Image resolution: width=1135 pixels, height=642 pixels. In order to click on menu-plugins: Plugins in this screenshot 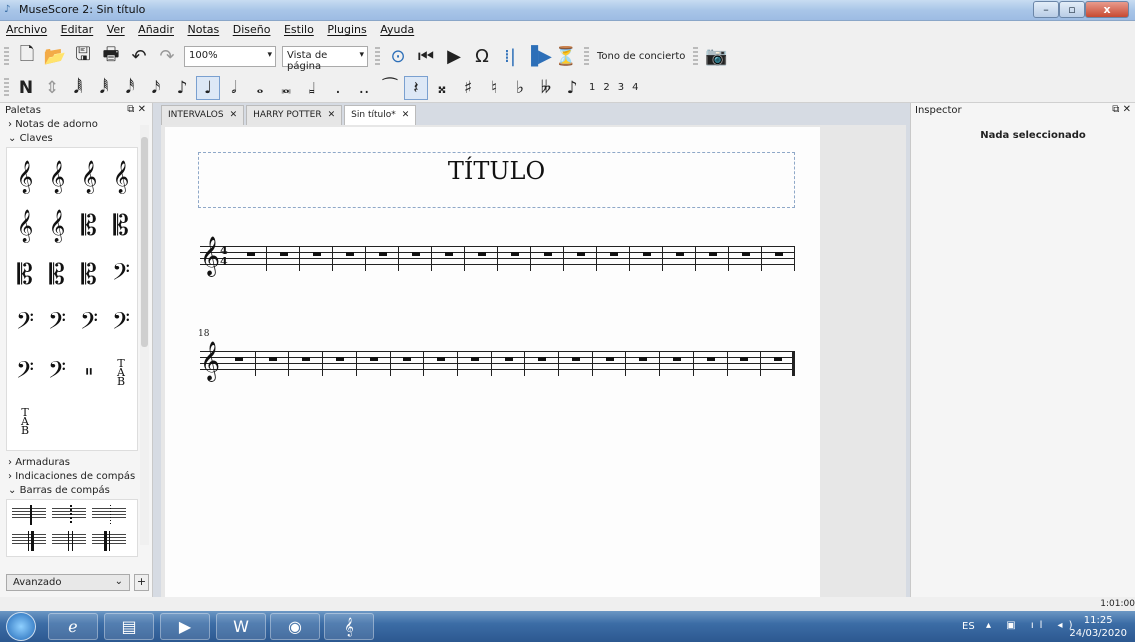, I will do `click(346, 28)`.